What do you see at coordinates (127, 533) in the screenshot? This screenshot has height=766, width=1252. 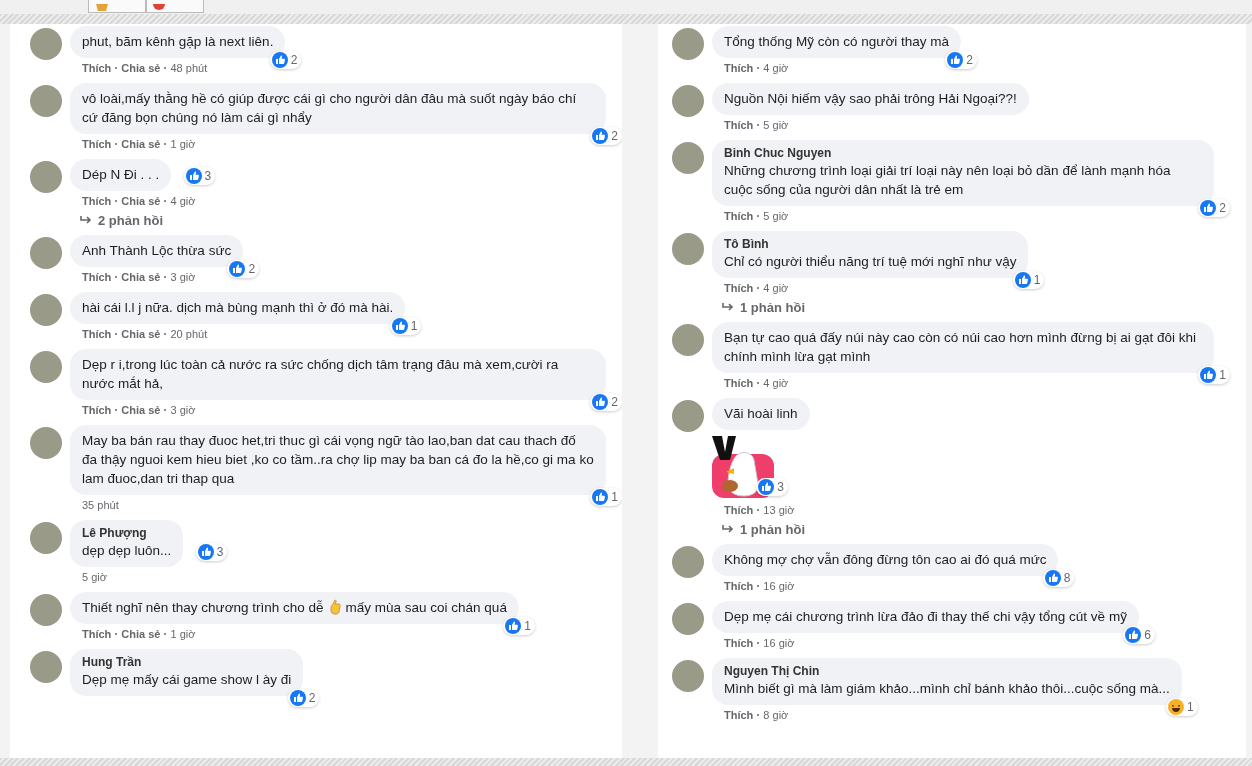 I see `author-name: Lê Phượng` at bounding box center [127, 533].